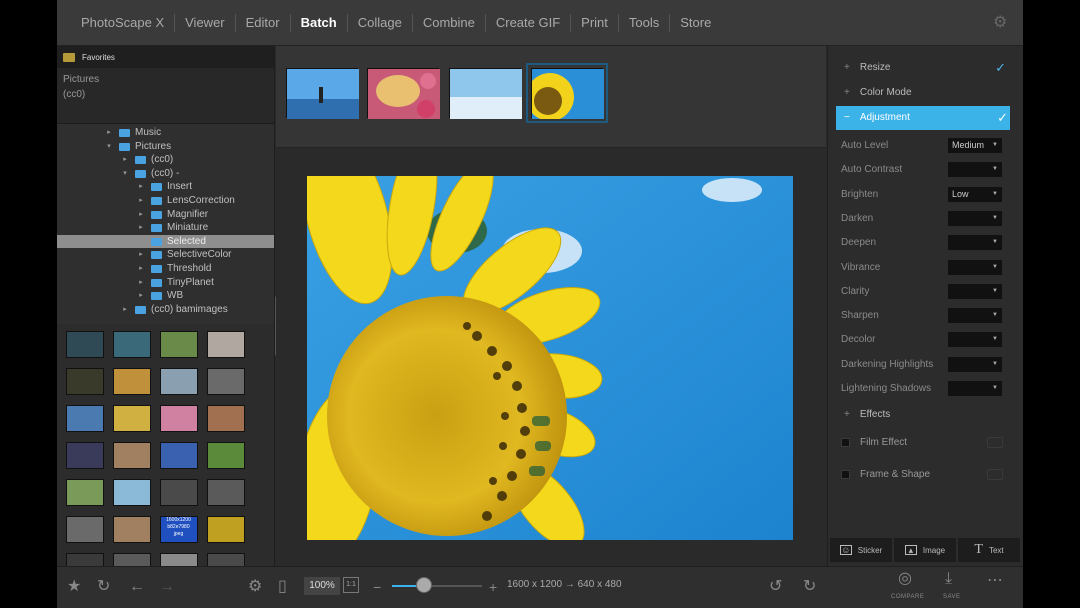 This screenshot has width=1080, height=608. Describe the element at coordinates (282, 587) in the screenshot. I see `panel-toggle-icon: ▯` at that location.